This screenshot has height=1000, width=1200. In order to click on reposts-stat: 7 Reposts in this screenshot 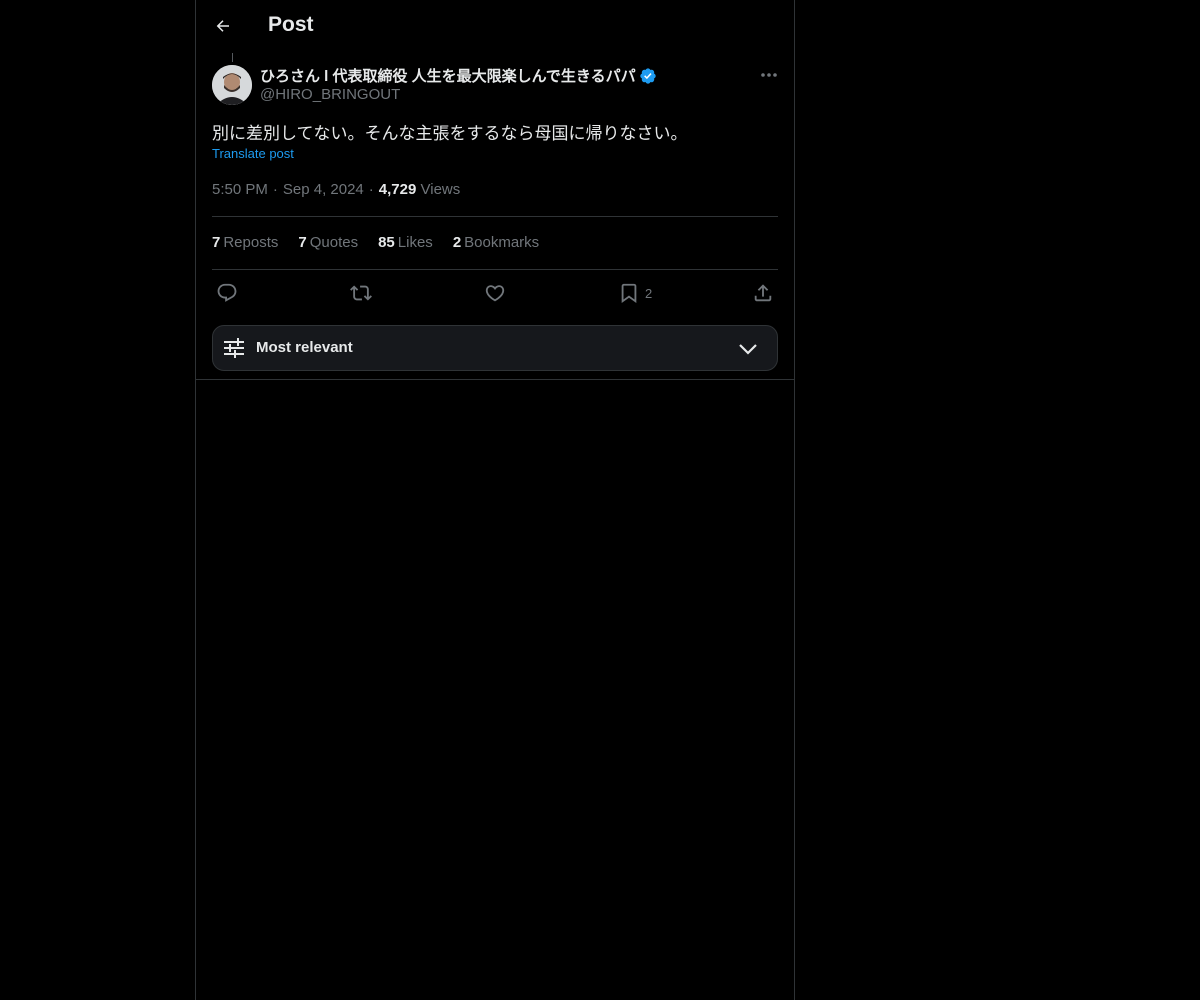, I will do `click(245, 242)`.